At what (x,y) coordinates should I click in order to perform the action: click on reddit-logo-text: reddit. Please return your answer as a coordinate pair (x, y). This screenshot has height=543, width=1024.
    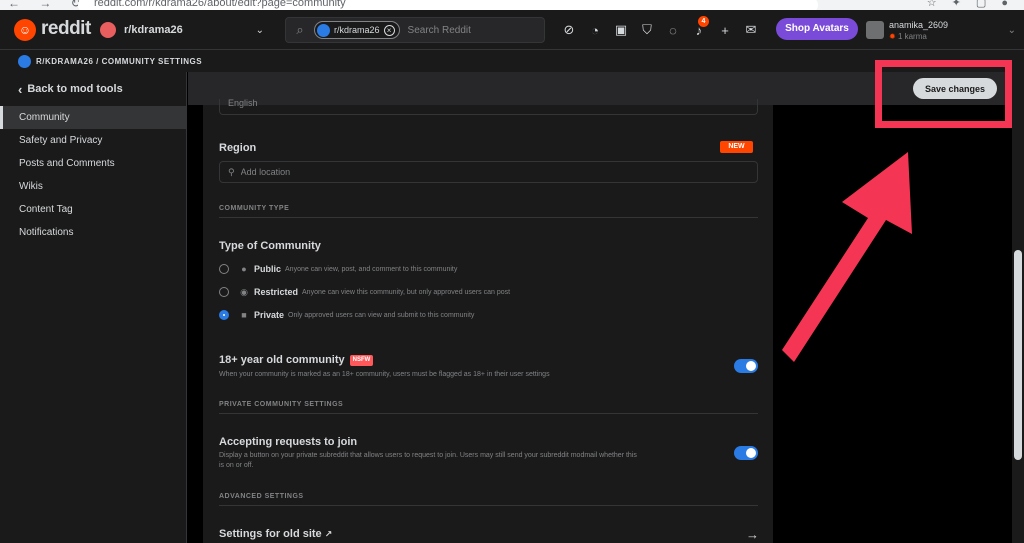
    Looking at the image, I should click on (66, 29).